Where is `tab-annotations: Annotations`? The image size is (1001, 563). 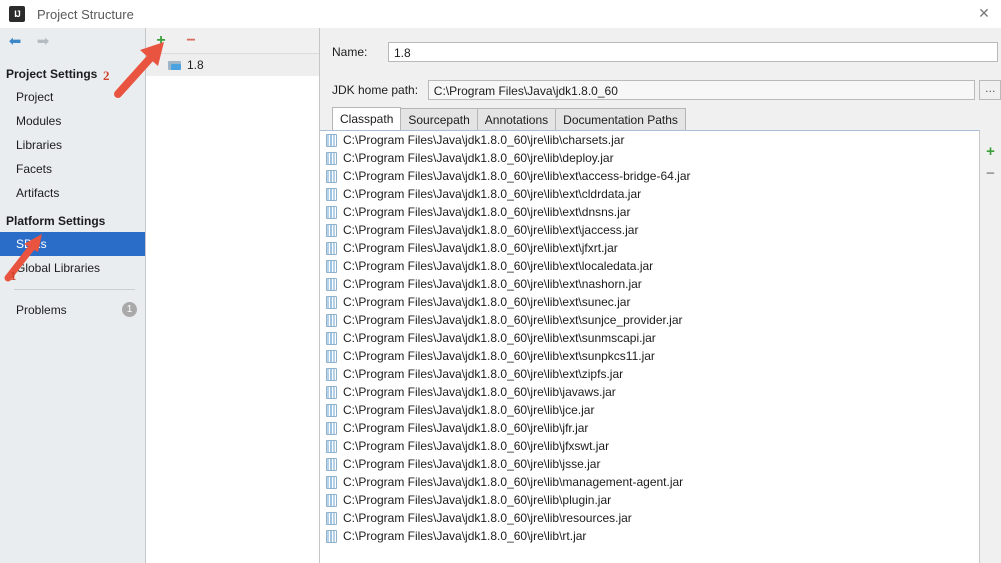
tab-annotations: Annotations is located at coordinates (516, 119).